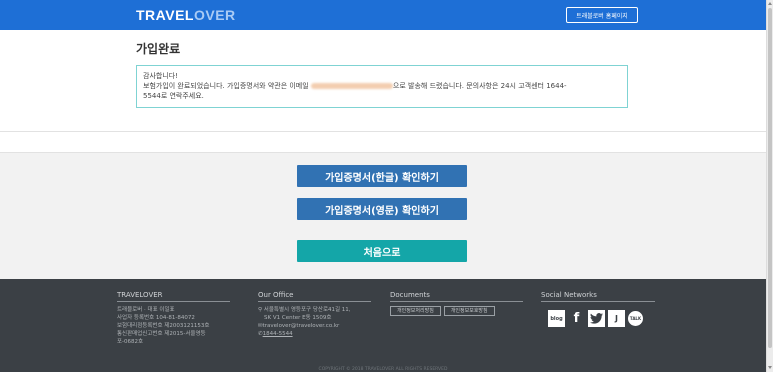 The width and height of the screenshot is (773, 372). Describe the element at coordinates (146, 310) in the screenshot. I see `company-line: 트래블로버 · 대표 이일표` at that location.